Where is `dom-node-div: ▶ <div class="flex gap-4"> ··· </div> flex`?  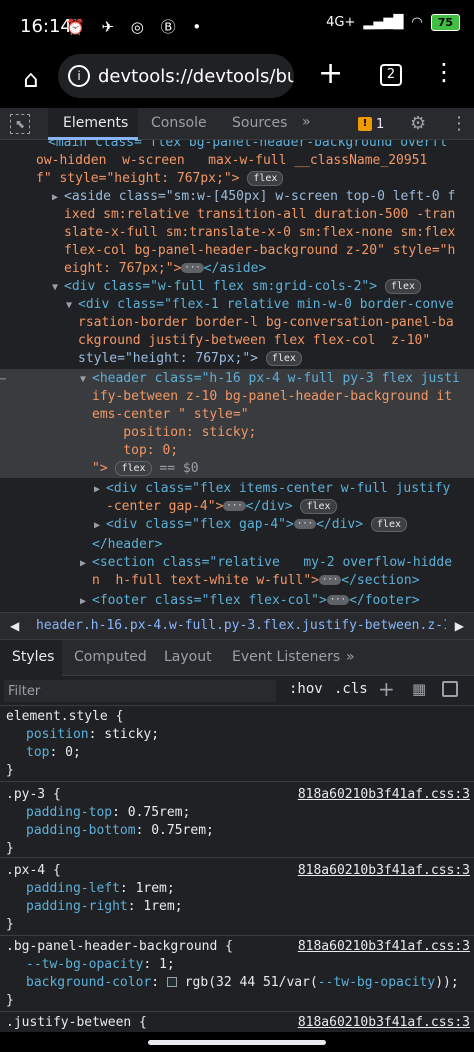
dom-node-div: ▶ <div class="flex gap-4"> ··· </div> flex is located at coordinates (284, 525).